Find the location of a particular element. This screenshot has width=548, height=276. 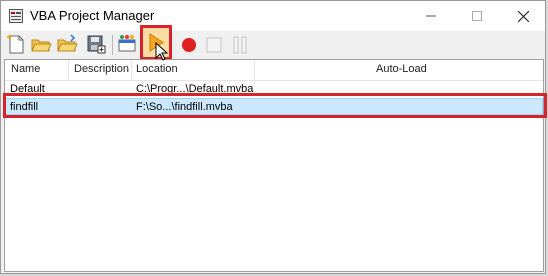

save-as-icon is located at coordinates (96, 44).